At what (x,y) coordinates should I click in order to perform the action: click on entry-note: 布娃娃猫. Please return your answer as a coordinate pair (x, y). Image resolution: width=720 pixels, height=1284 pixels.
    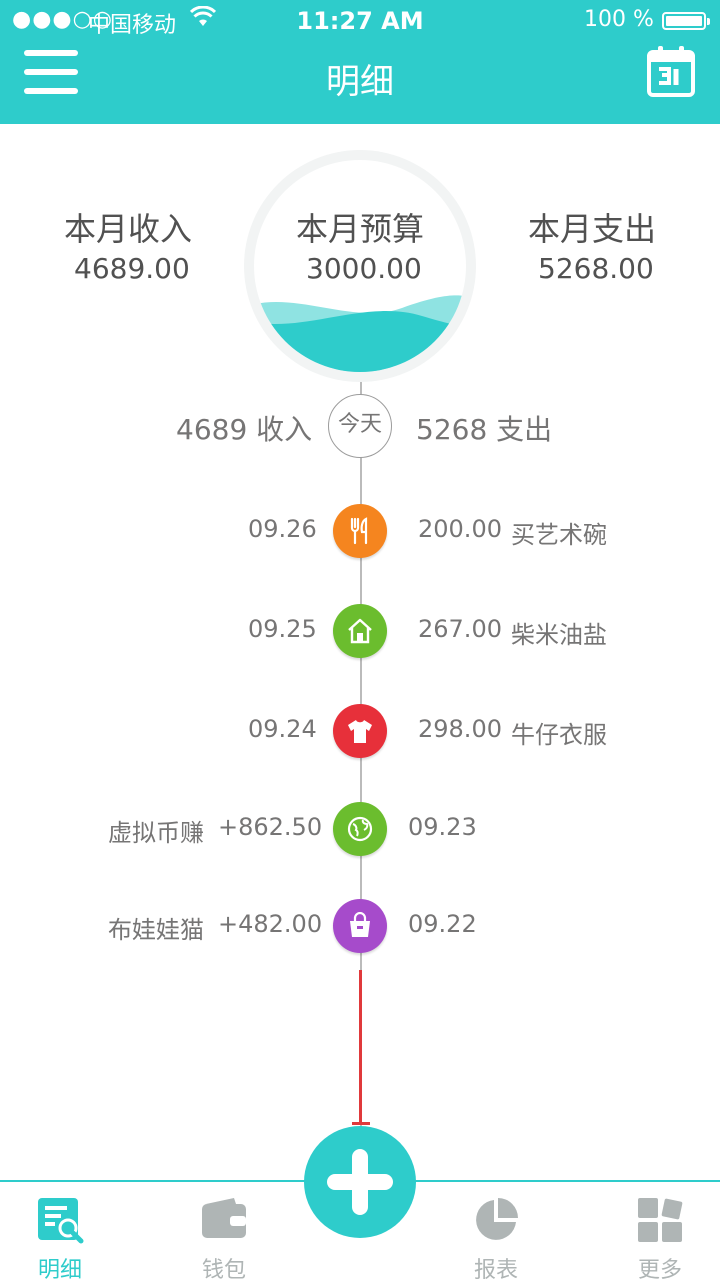
    Looking at the image, I should click on (156, 930).